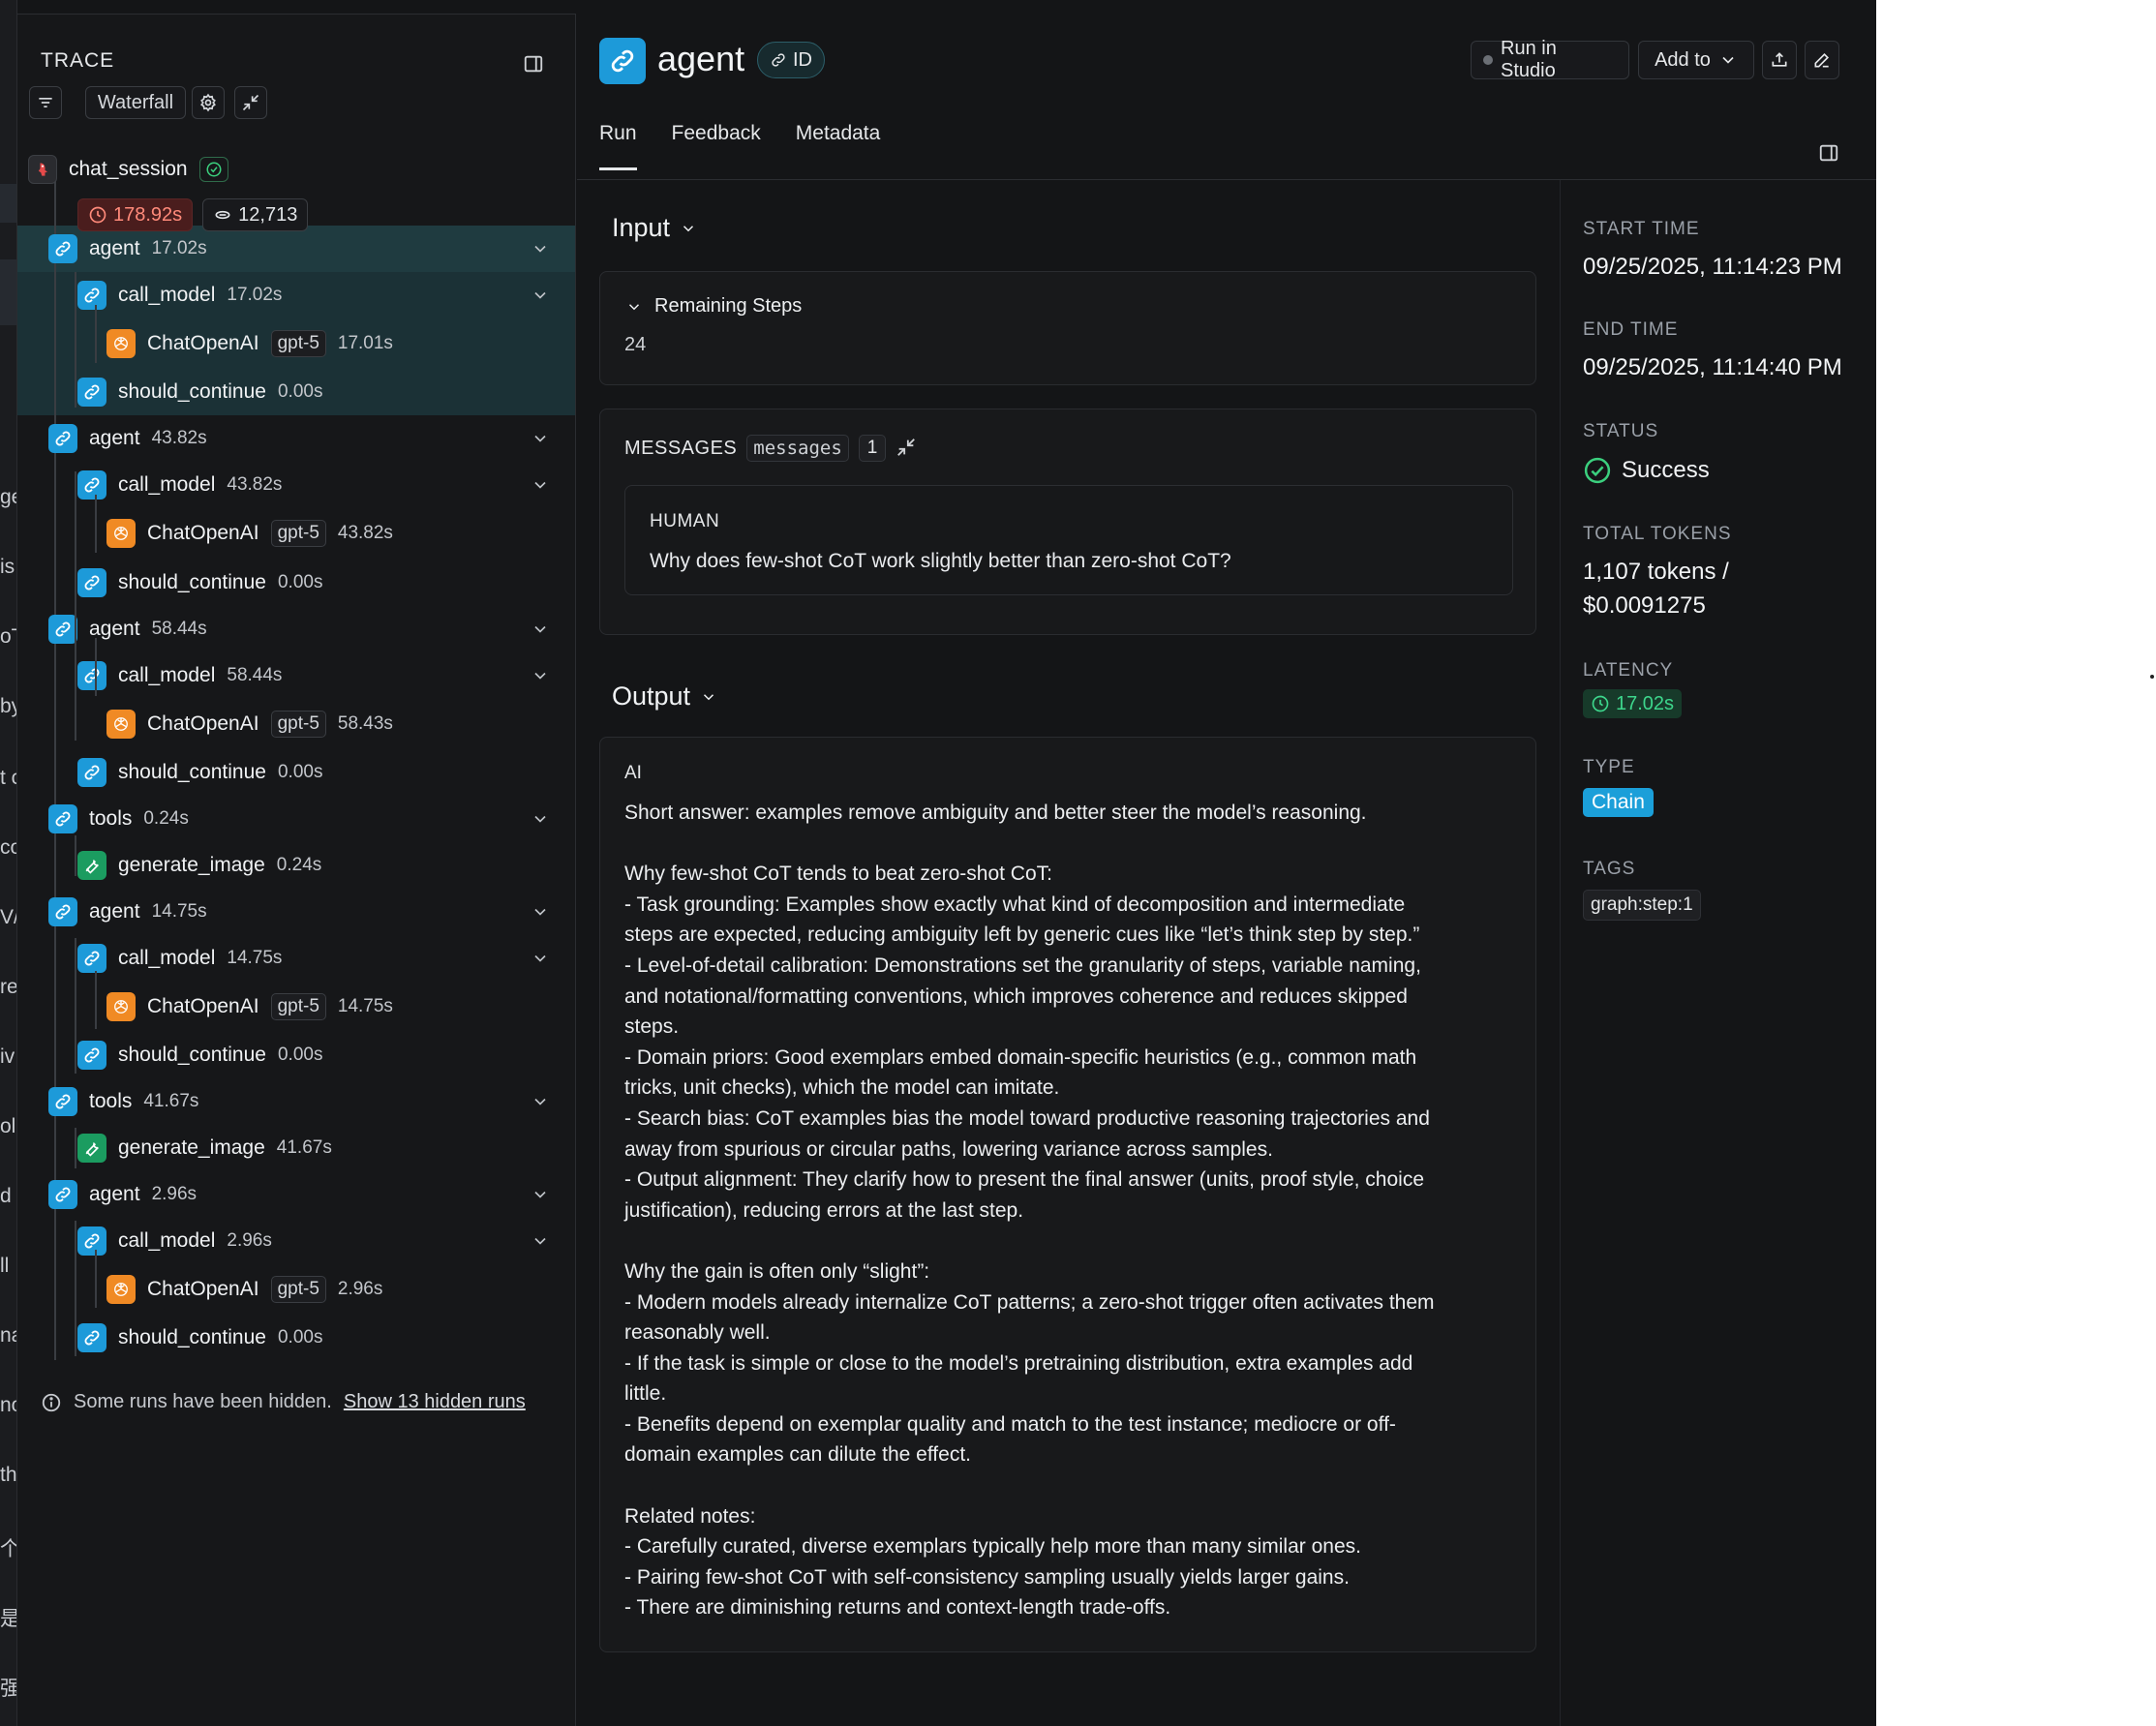 Image resolution: width=2156 pixels, height=1726 pixels. I want to click on ai-role-label: AI, so click(633, 773).